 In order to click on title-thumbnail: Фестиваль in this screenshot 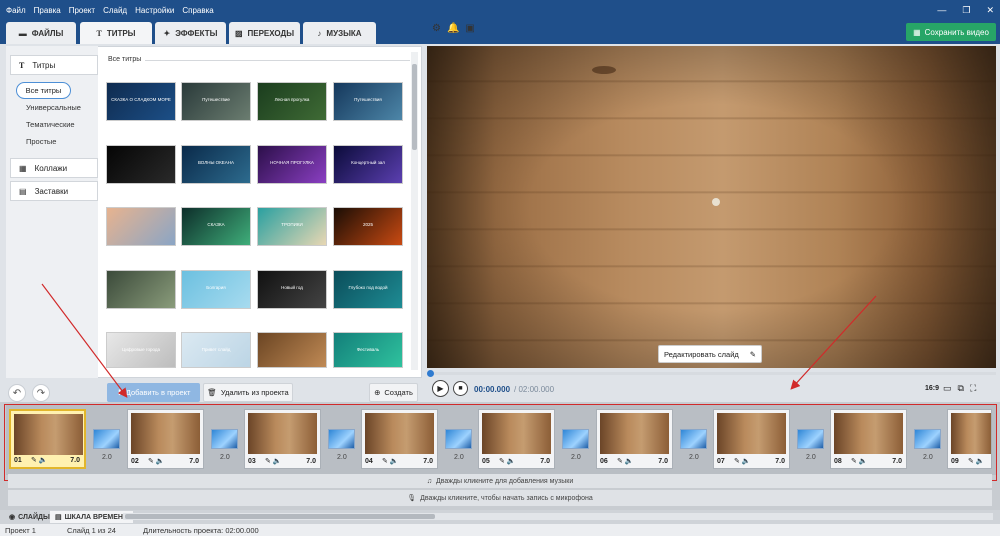, I will do `click(368, 350)`.